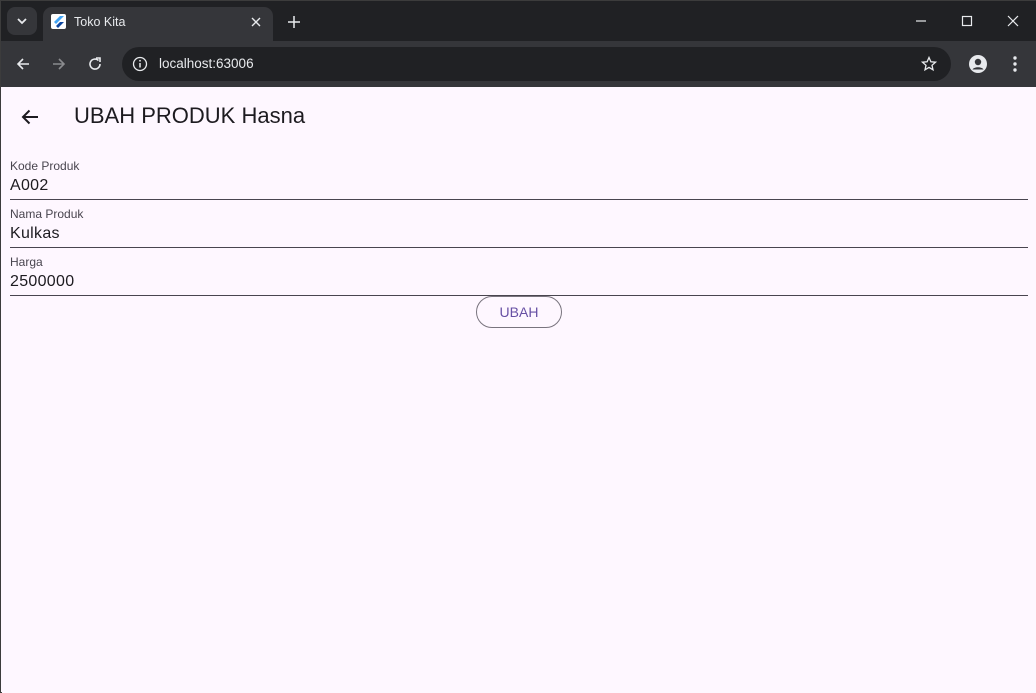 The width and height of the screenshot is (1036, 693). What do you see at coordinates (59, 64) in the screenshot?
I see `forward-arrow-icon` at bounding box center [59, 64].